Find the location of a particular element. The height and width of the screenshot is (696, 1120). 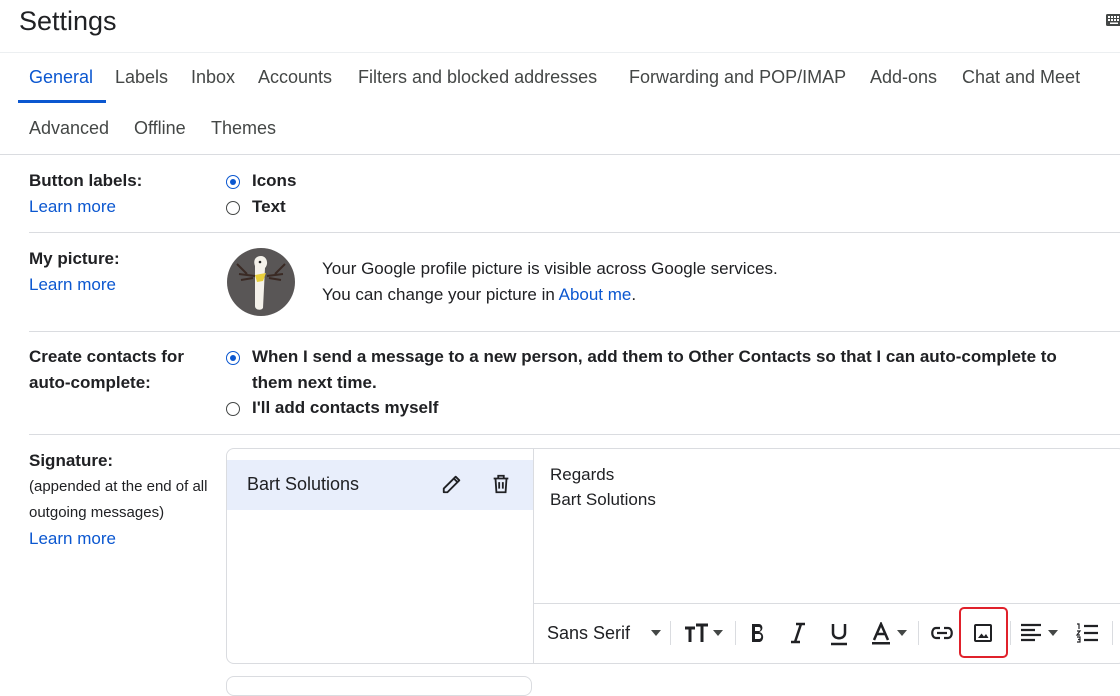

numbered-list-icon is located at coordinates (1087, 633).